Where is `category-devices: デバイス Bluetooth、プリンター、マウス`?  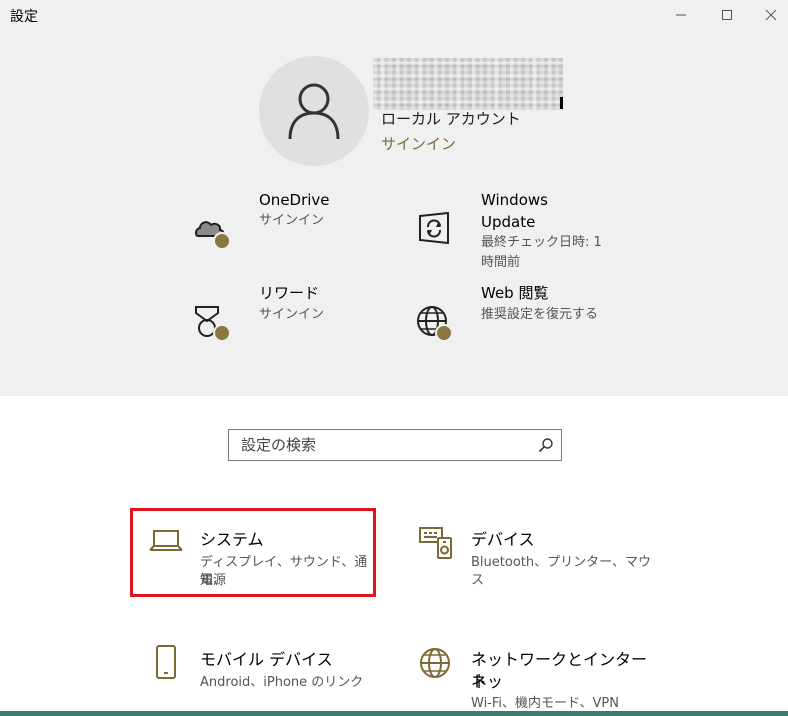
category-devices: デバイス Bluetooth、プリンター、マウス is located at coordinates (532, 555).